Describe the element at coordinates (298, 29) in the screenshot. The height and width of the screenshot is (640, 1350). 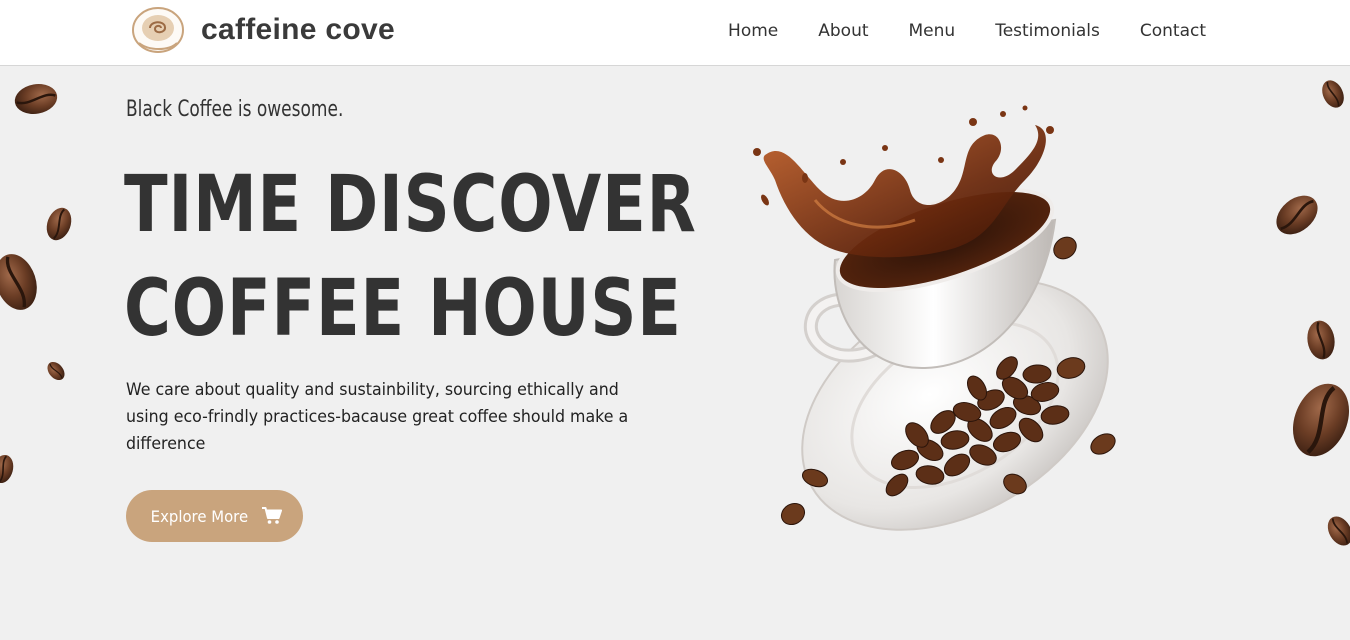
I see `brand-name: caffeine cove` at that location.